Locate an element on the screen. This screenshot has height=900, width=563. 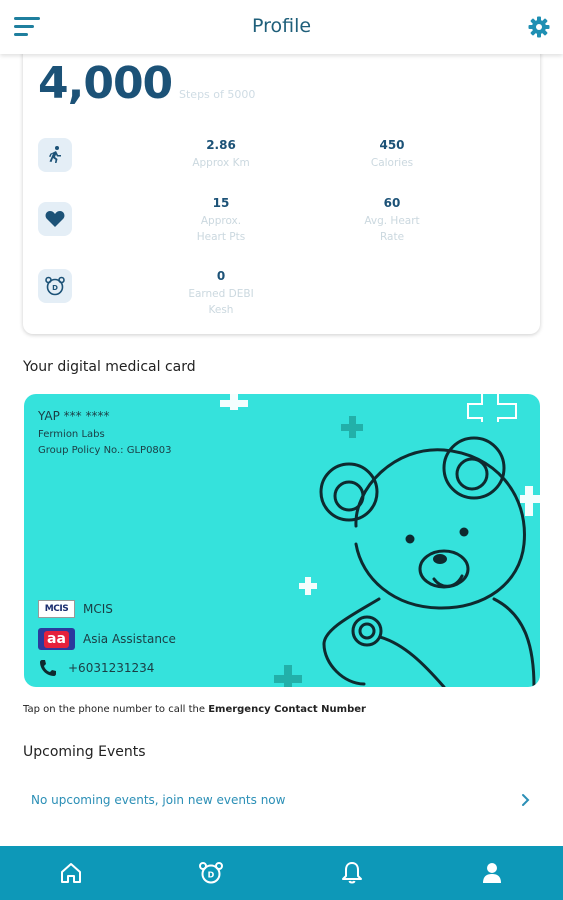
emergency-note-emphasis: Emergency Contact Number is located at coordinates (287, 709).